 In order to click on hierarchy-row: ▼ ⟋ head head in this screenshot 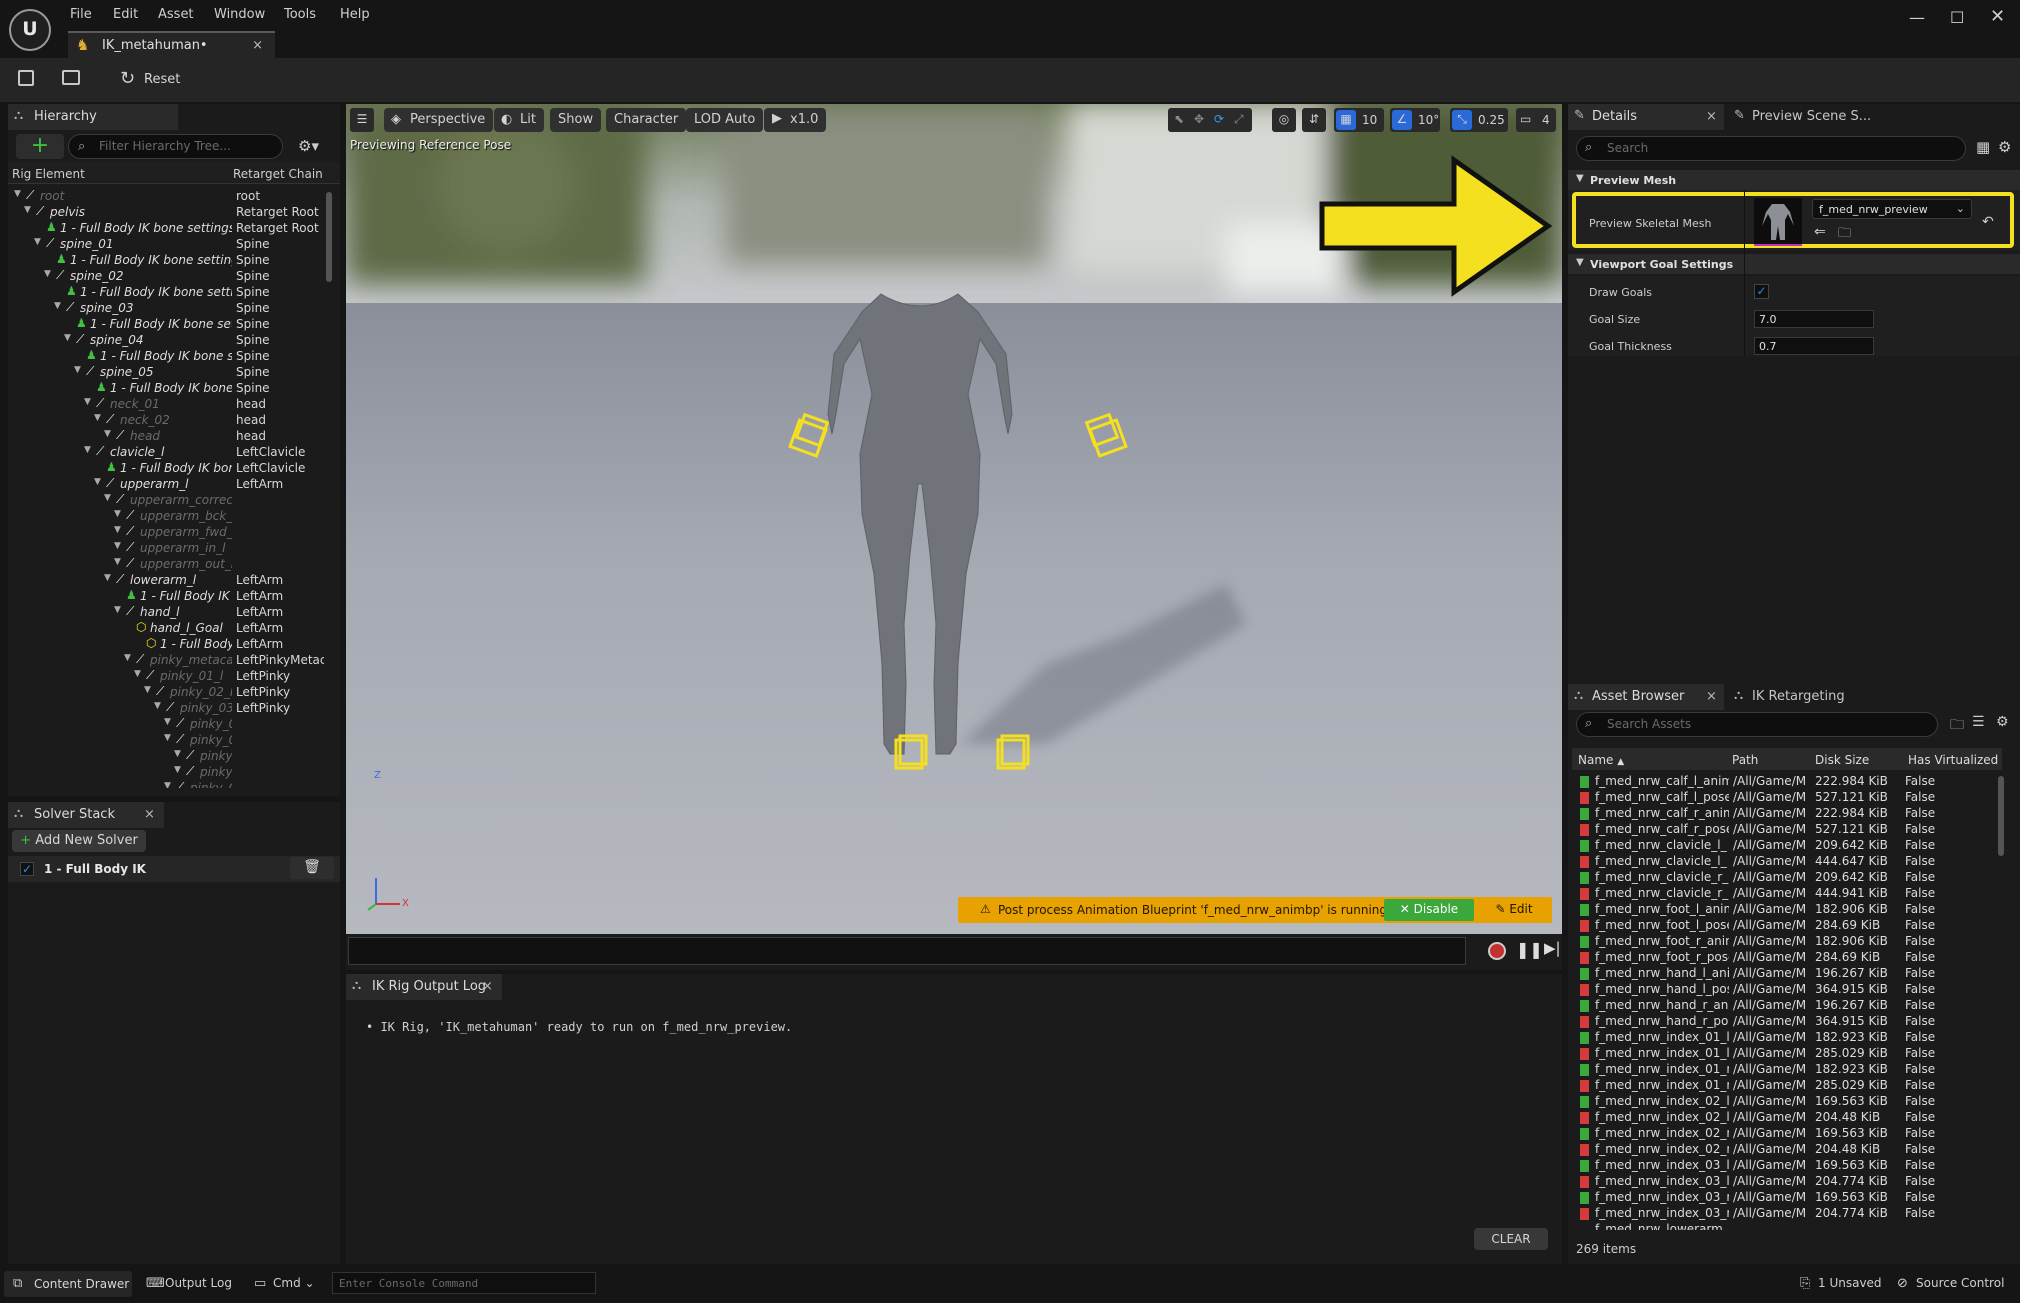, I will do `click(166, 436)`.